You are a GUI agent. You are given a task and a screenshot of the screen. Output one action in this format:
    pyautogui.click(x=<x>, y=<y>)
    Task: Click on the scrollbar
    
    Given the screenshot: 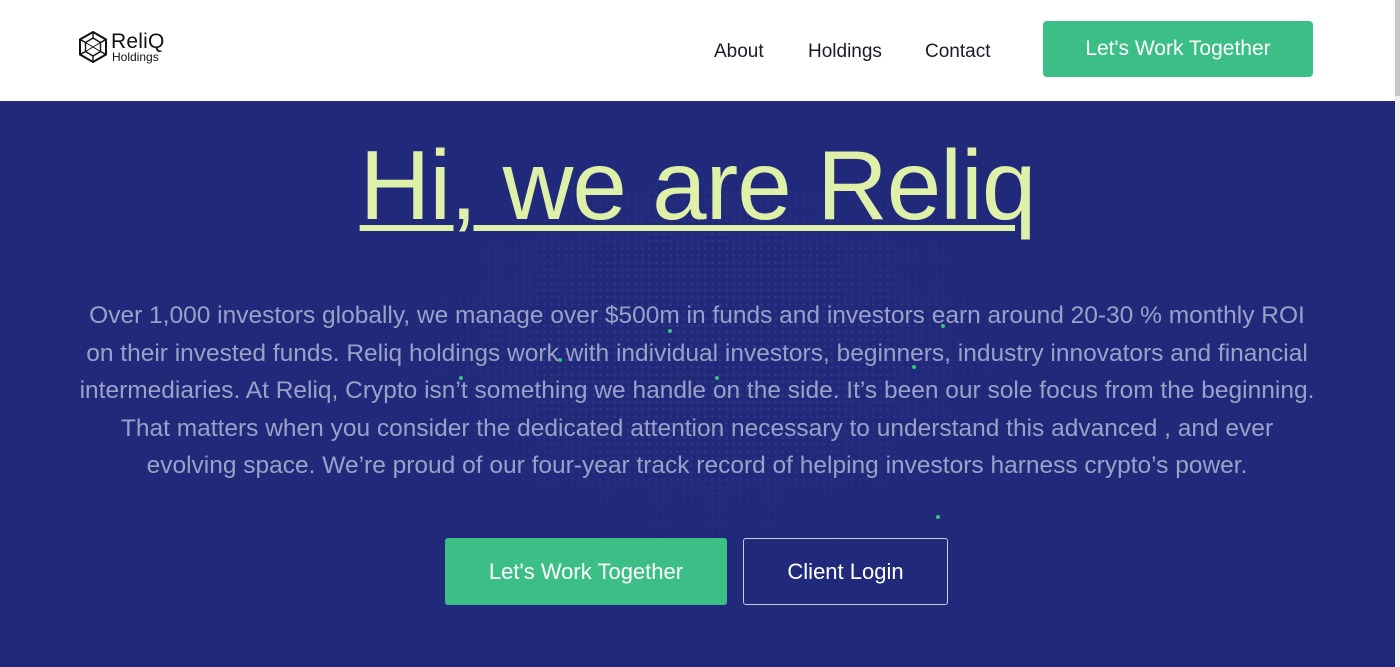 What is the action you would take?
    pyautogui.click(x=1397, y=333)
    